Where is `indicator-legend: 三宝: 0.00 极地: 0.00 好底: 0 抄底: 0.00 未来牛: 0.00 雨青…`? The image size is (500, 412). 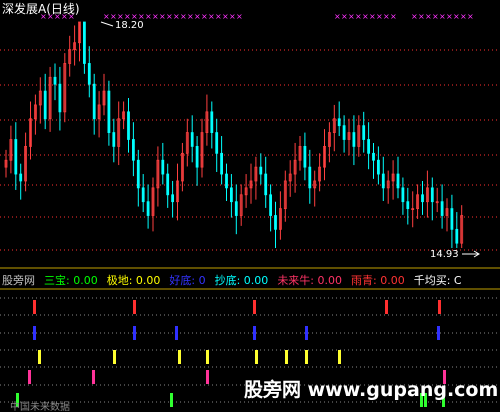 indicator-legend: 三宝: 0.00 极地: 0.00 好底: 0 抄底: 0.00 未来牛: 0.00 雨青… is located at coordinates (257, 280).